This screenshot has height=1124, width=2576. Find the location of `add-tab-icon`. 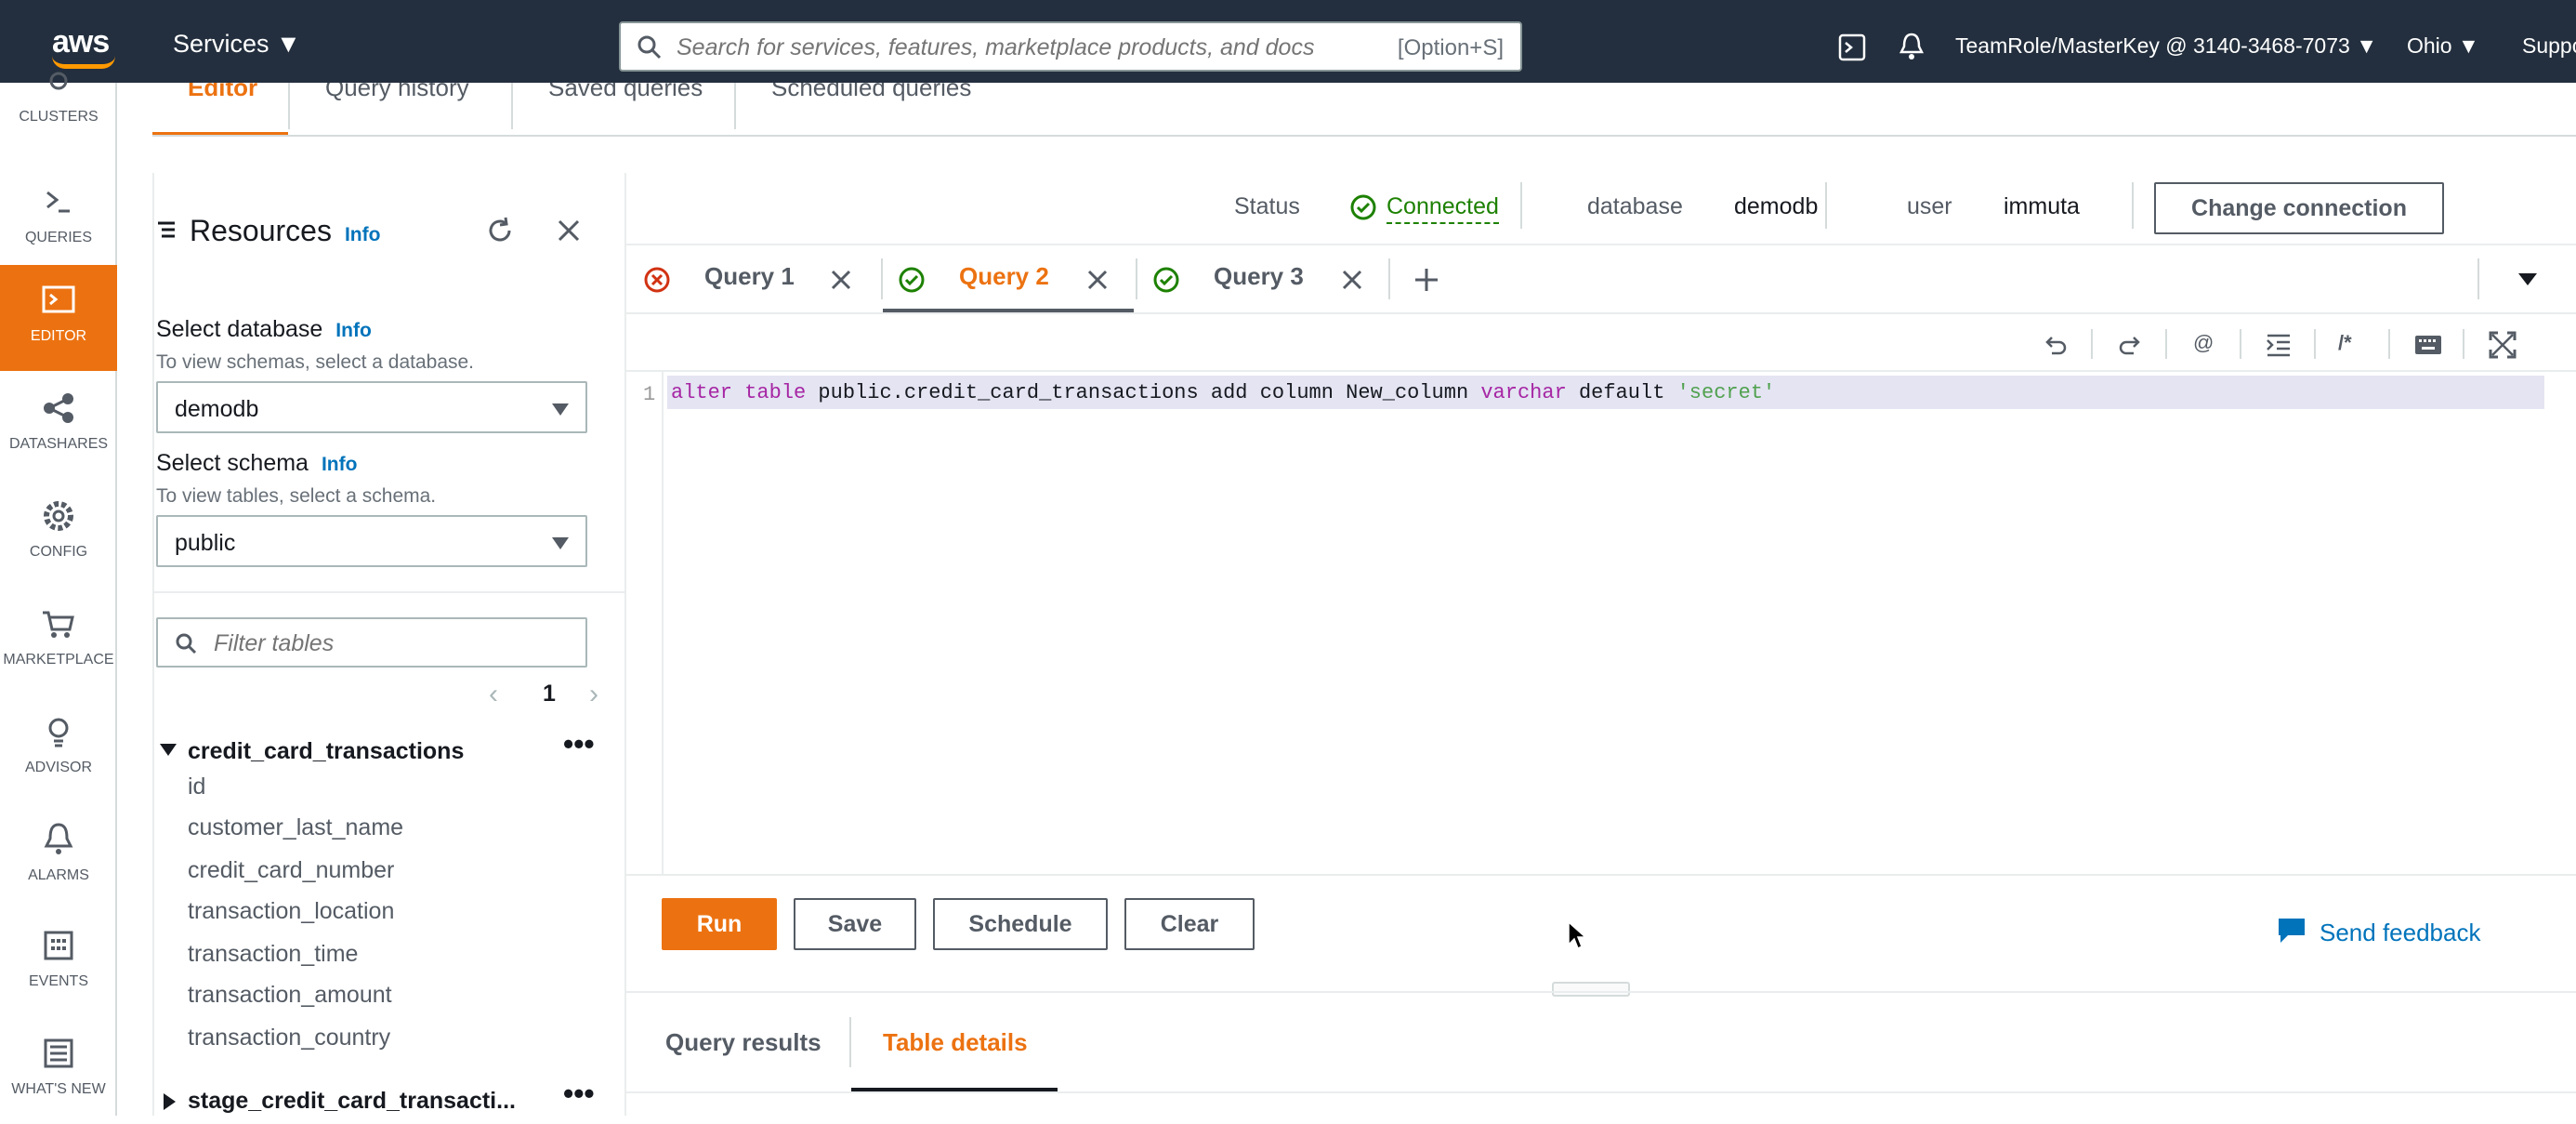

add-tab-icon is located at coordinates (1426, 280).